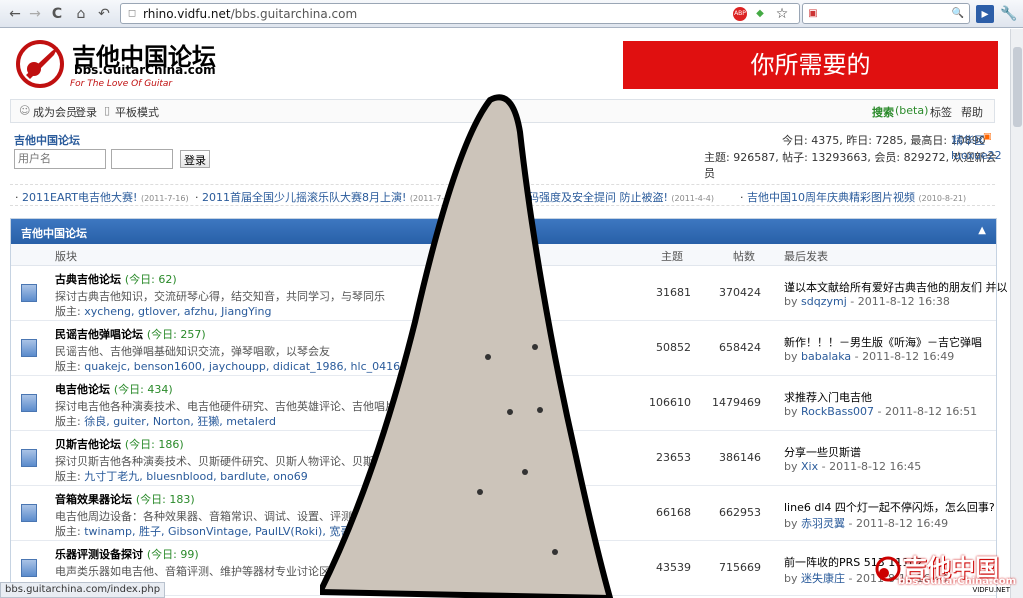 The width and height of the screenshot is (1023, 598). Describe the element at coordinates (86, 112) in the screenshot. I see `login-link: 登录` at that location.